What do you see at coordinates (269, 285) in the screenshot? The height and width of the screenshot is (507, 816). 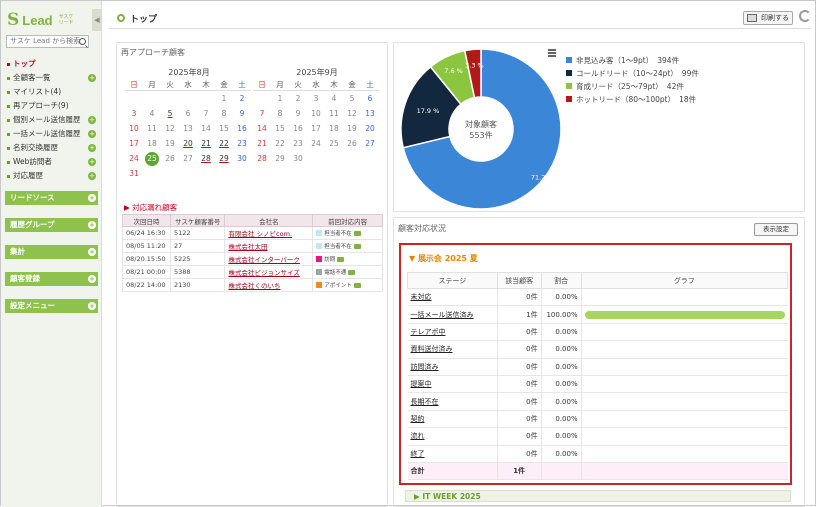 I see `company-link: 株式会社くのいち` at bounding box center [269, 285].